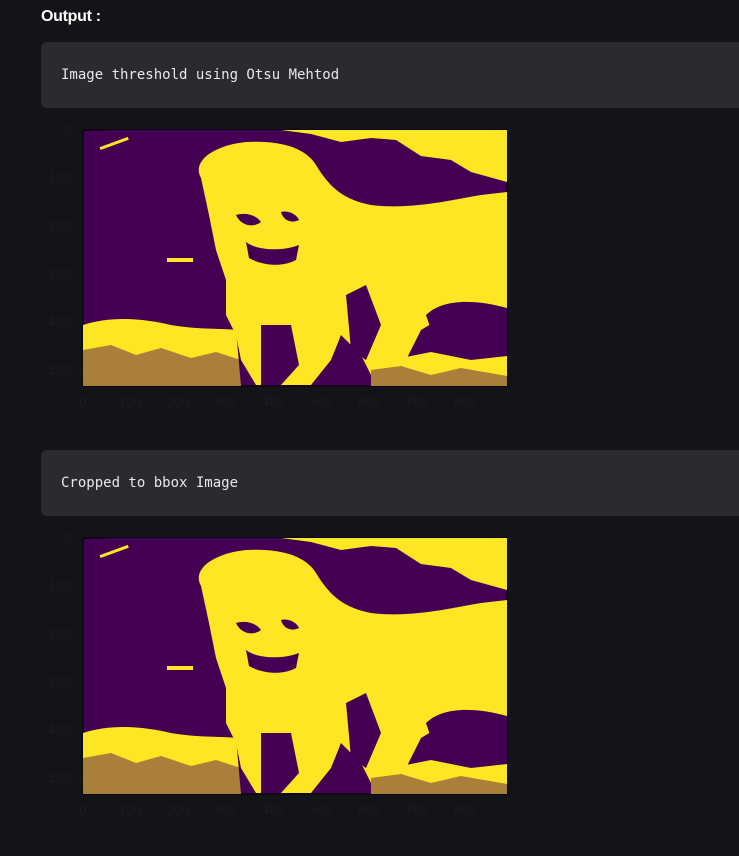  Describe the element at coordinates (200, 75) in the screenshot. I see `output-text-1: Image threshold using Otsu Mehtod` at that location.